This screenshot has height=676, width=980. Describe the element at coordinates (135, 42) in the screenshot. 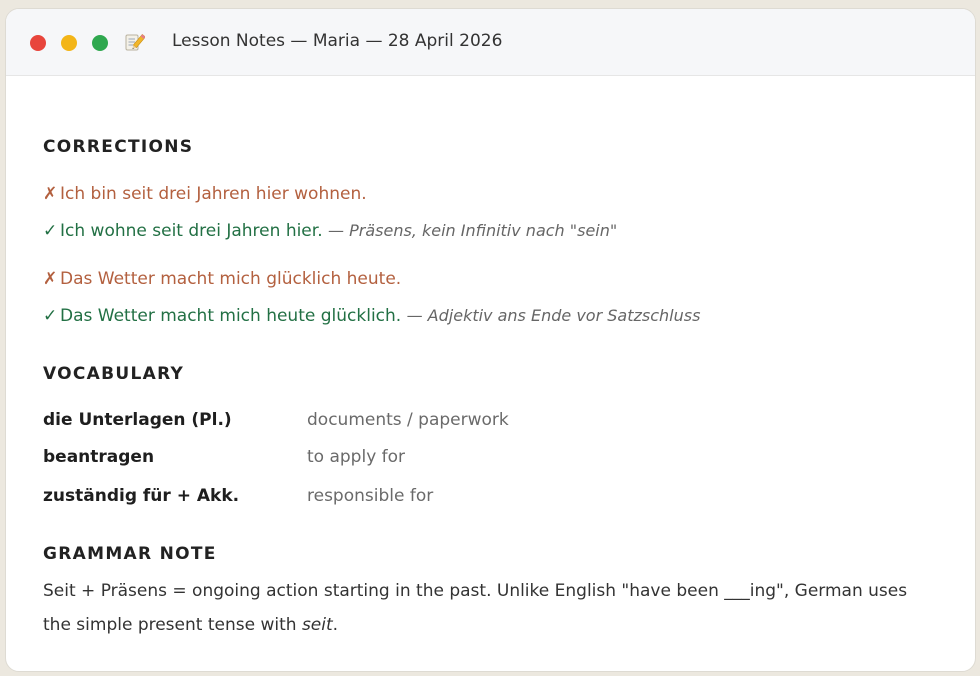

I see `memo-pencil-icon` at that location.